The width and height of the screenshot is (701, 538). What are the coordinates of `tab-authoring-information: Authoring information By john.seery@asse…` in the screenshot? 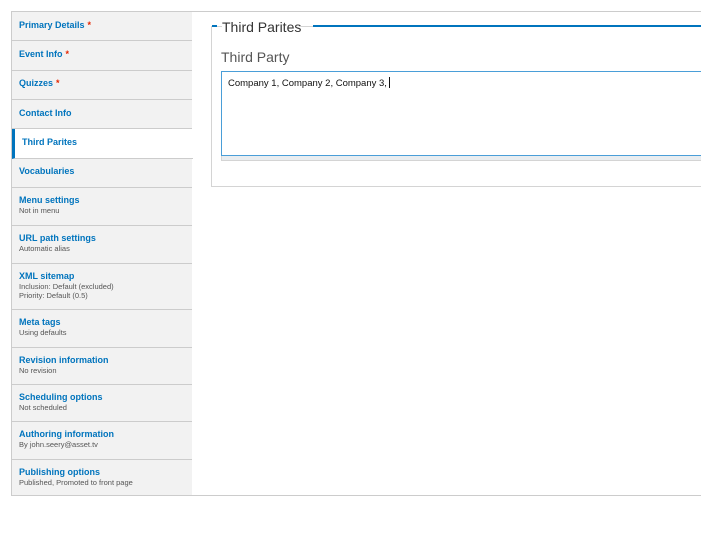 It's located at (102, 441).